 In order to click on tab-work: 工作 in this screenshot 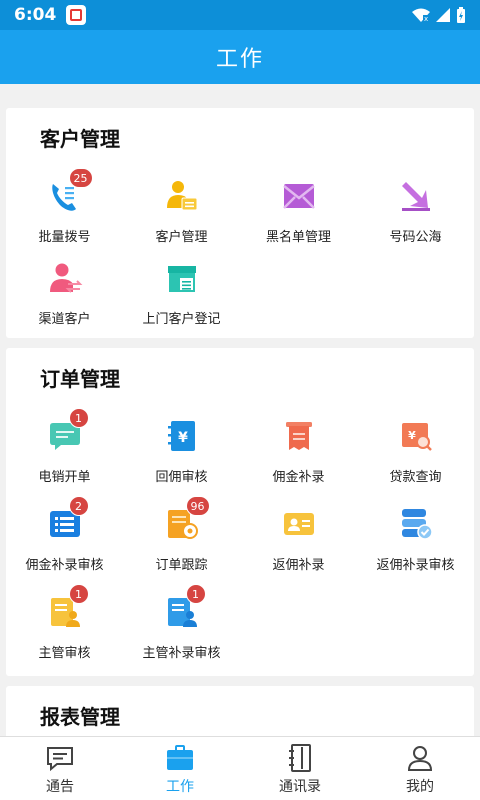, I will do `click(180, 768)`.